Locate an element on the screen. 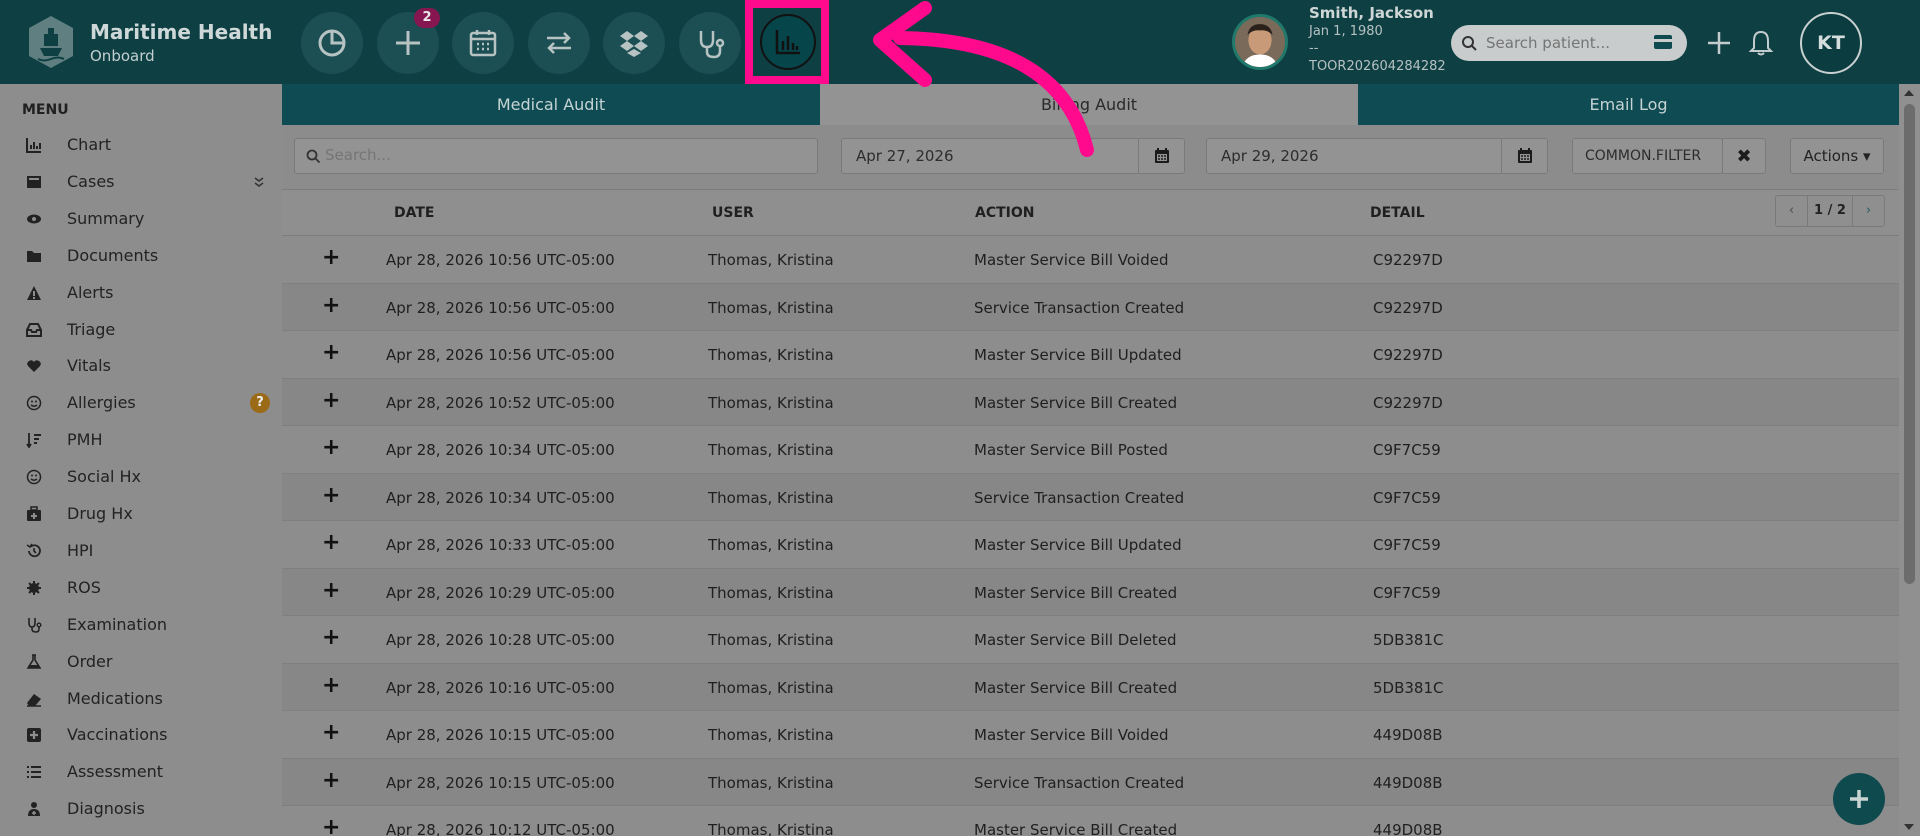 The image size is (1920, 836). calendar-button is located at coordinates (483, 43).